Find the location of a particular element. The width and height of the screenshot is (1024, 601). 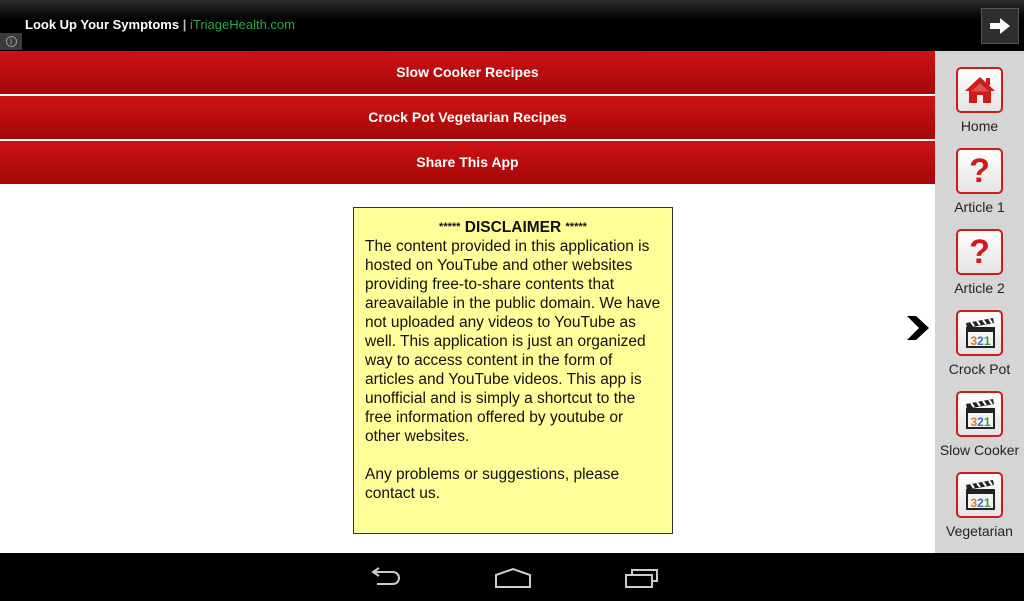

sidebar-item-article-1: ? Article 1 is located at coordinates (979, 173).